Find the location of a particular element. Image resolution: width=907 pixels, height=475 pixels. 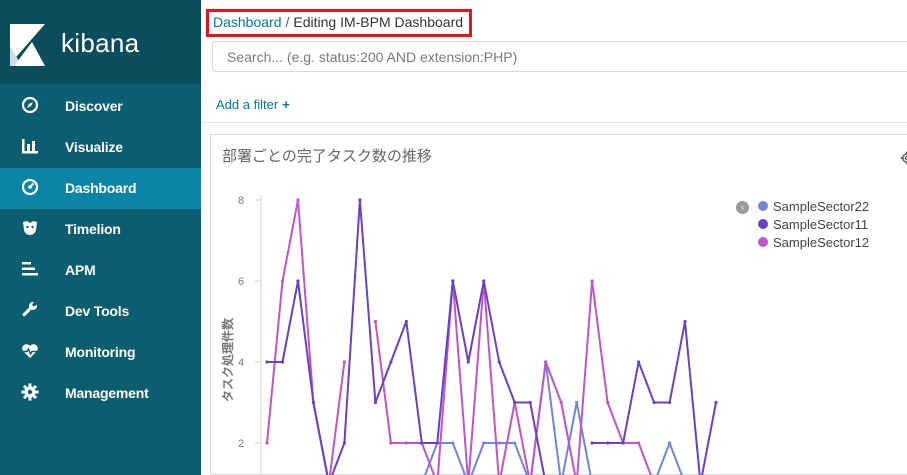

add-filter-button: Add a filter + is located at coordinates (253, 104).